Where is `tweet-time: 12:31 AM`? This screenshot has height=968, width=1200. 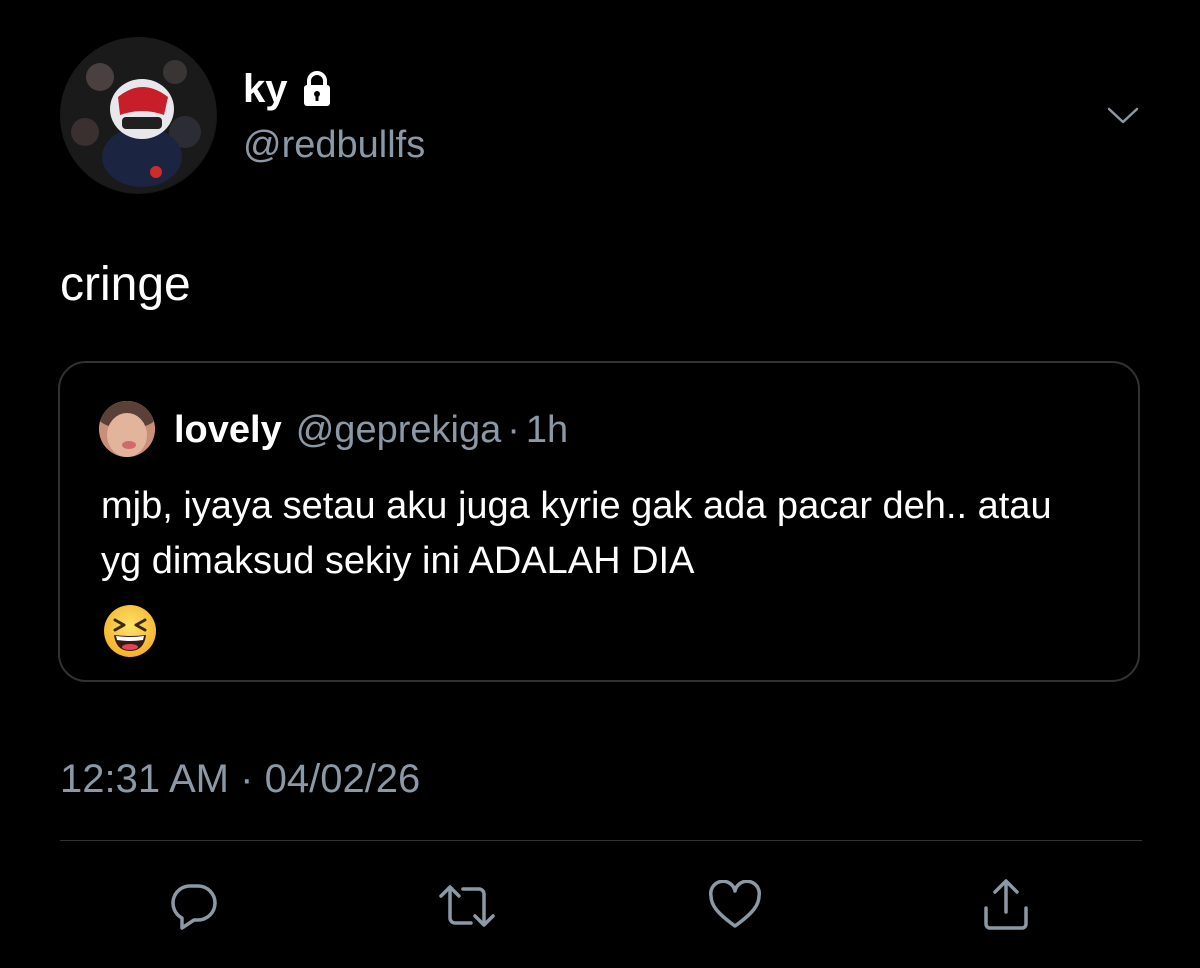 tweet-time: 12:31 AM is located at coordinates (145, 779).